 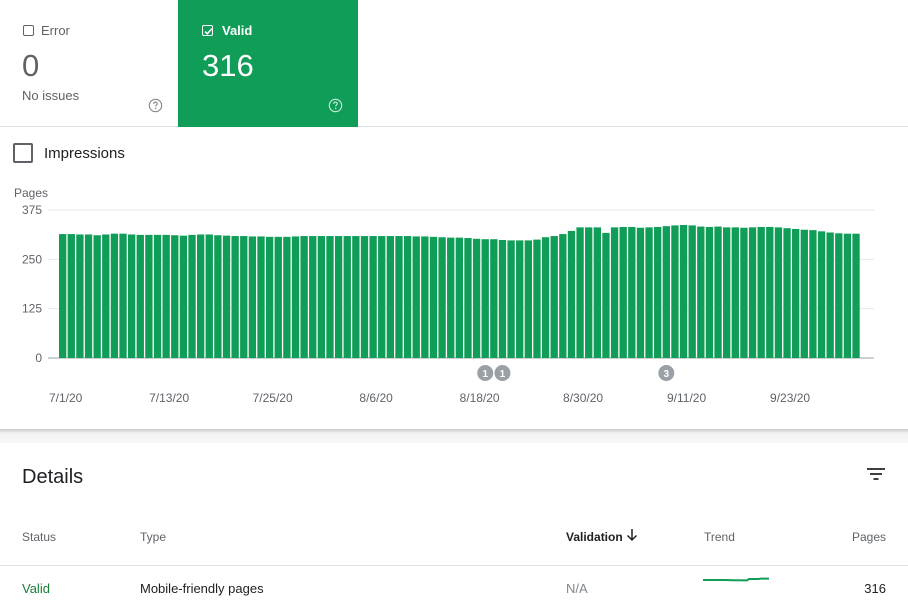 I want to click on valid-card-label: Valid, so click(x=237, y=30).